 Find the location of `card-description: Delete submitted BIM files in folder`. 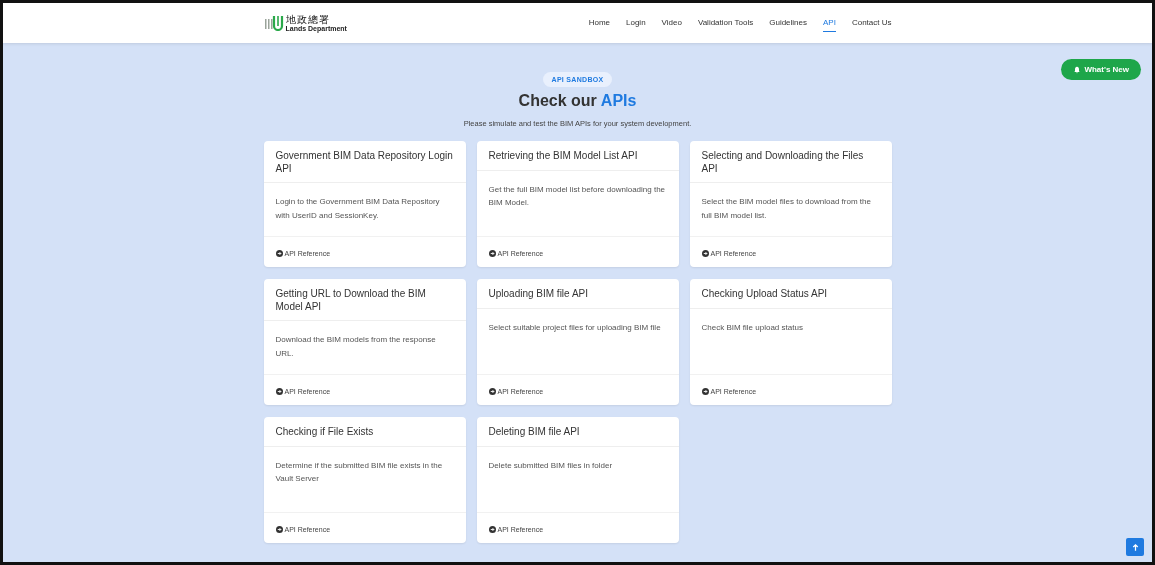

card-description: Delete submitted BIM files in folder is located at coordinates (551, 465).